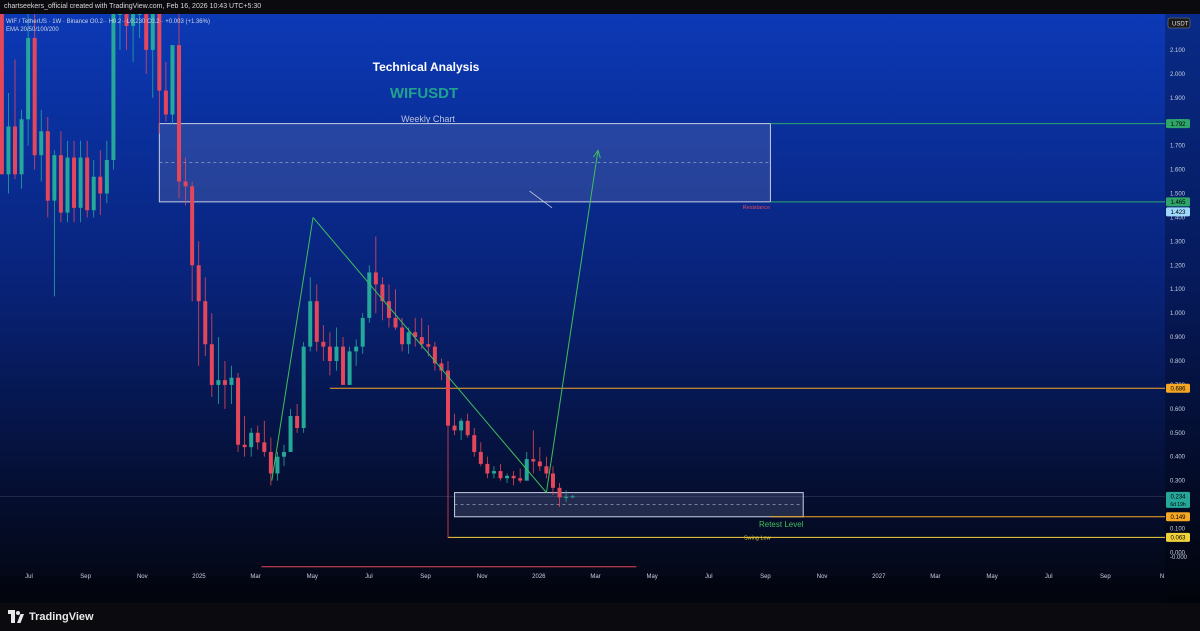 This screenshot has width=1200, height=631. What do you see at coordinates (1179, 558) in the screenshot?
I see `y-tick-label: -0.000` at bounding box center [1179, 558].